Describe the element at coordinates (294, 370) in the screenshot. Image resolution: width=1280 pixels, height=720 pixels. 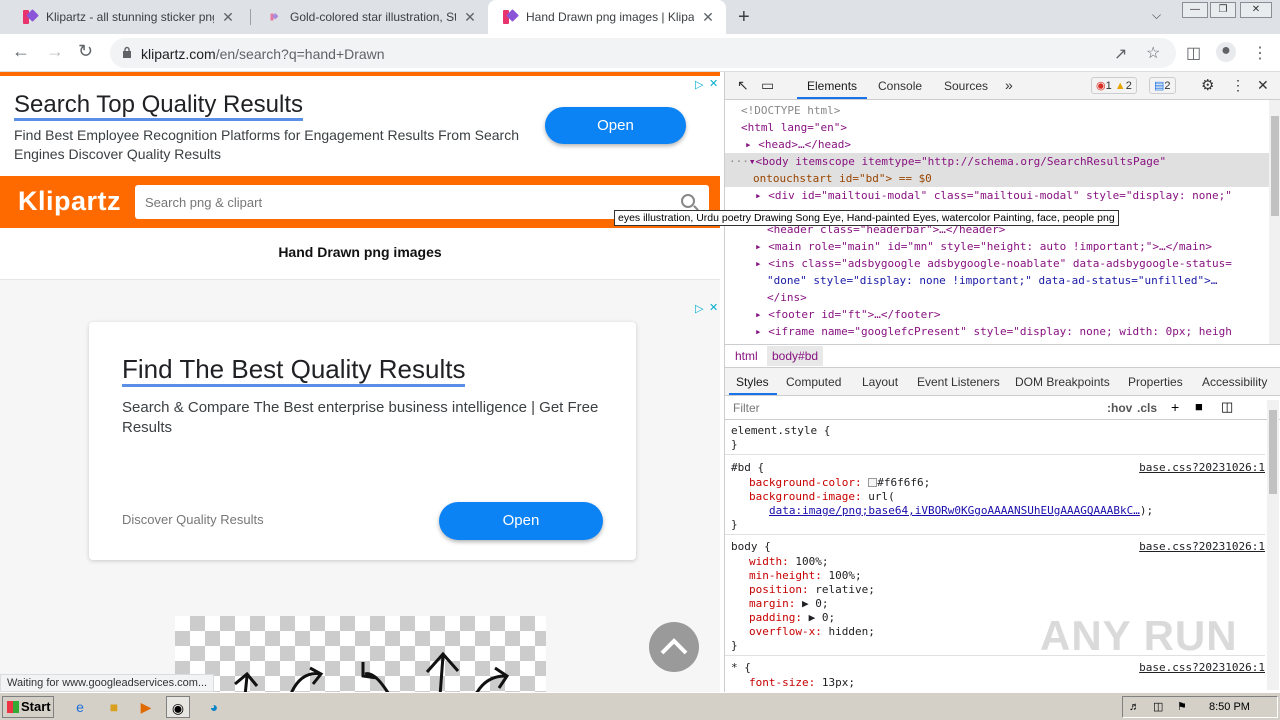
I see `ad-headline: Find The Best Quality Results` at that location.